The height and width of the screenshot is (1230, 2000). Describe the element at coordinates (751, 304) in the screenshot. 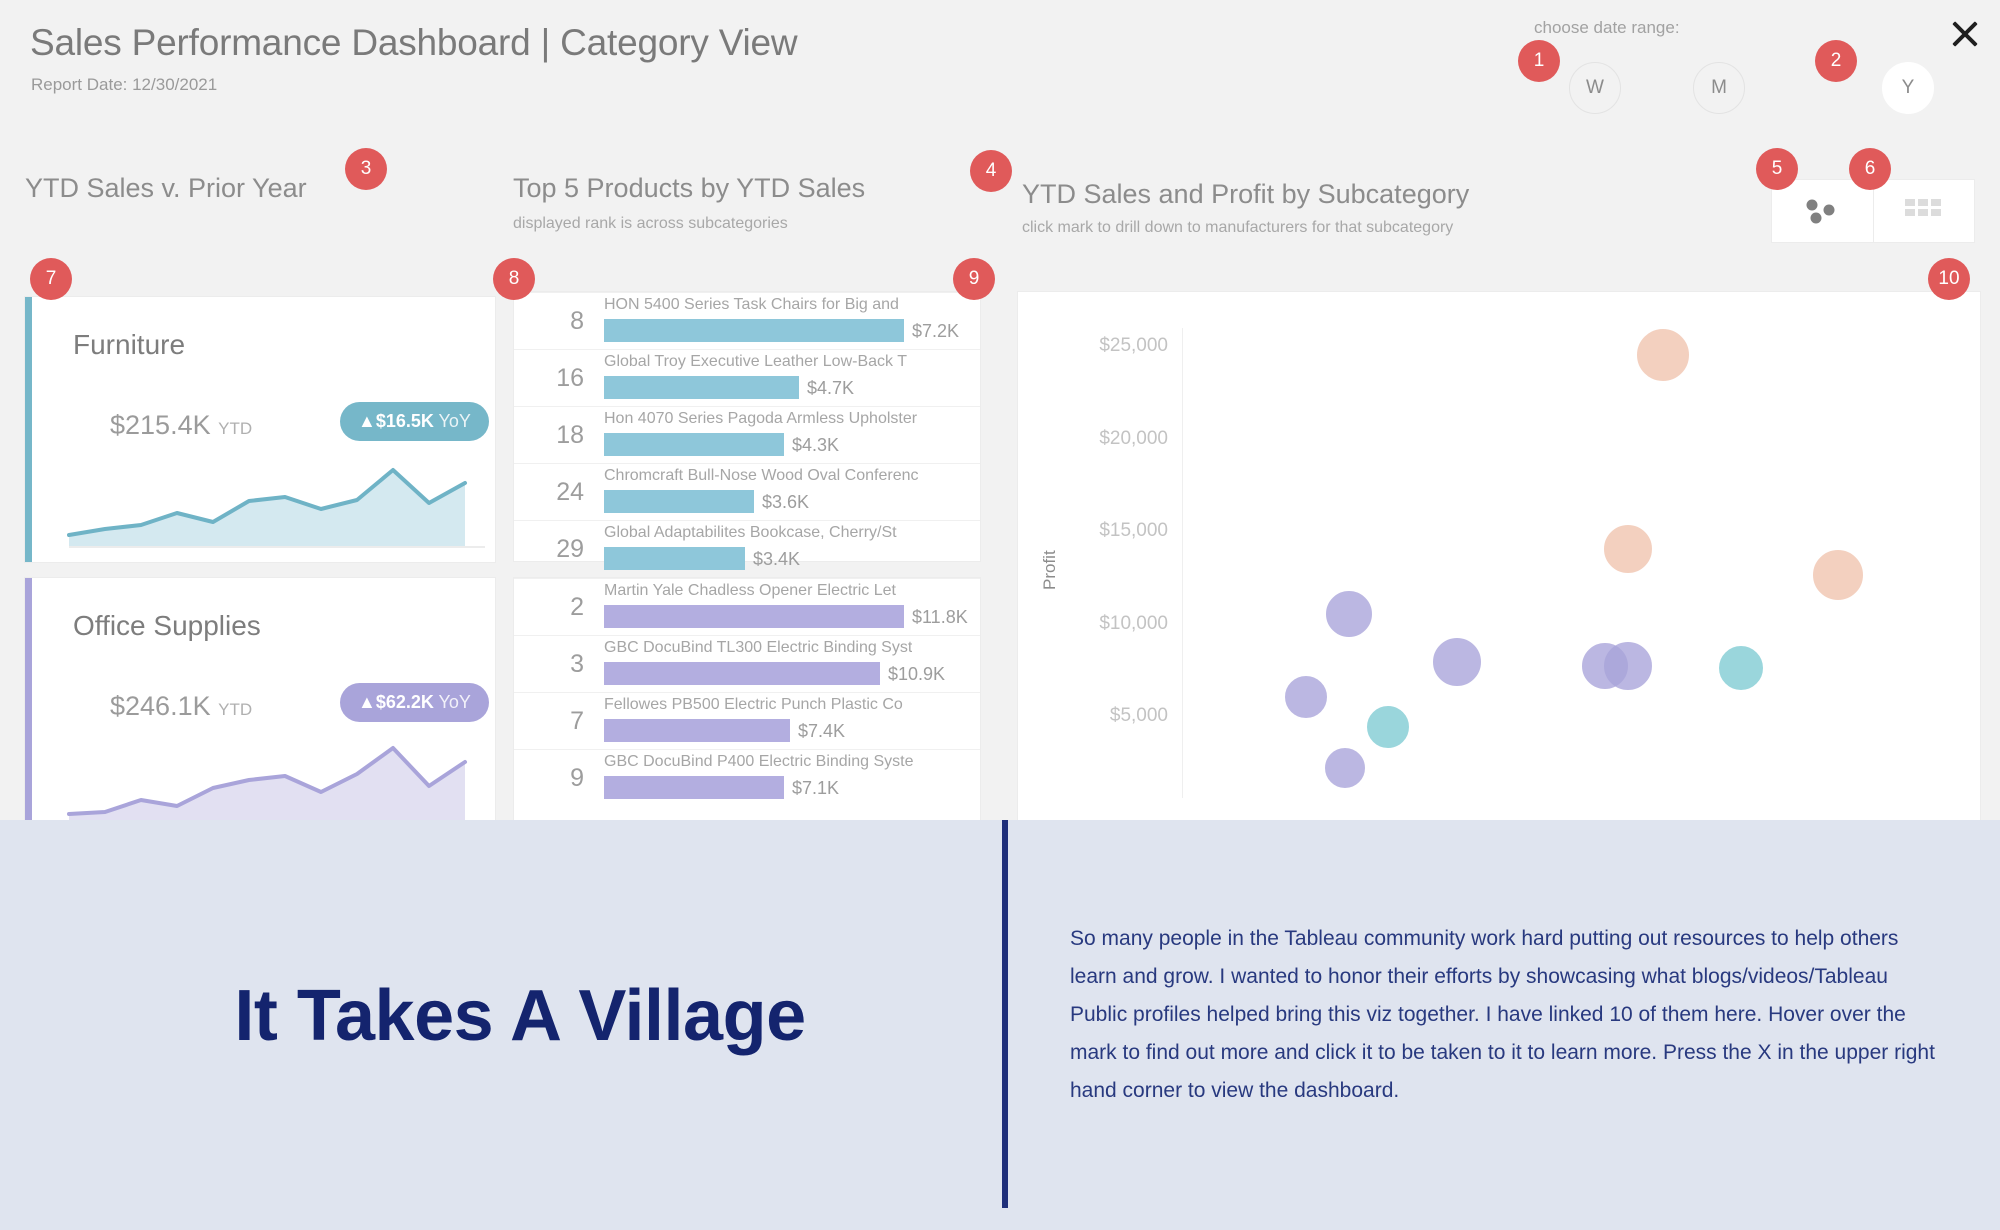

I see `product-name: HON 5400 Series Task Chairs for Big and` at that location.